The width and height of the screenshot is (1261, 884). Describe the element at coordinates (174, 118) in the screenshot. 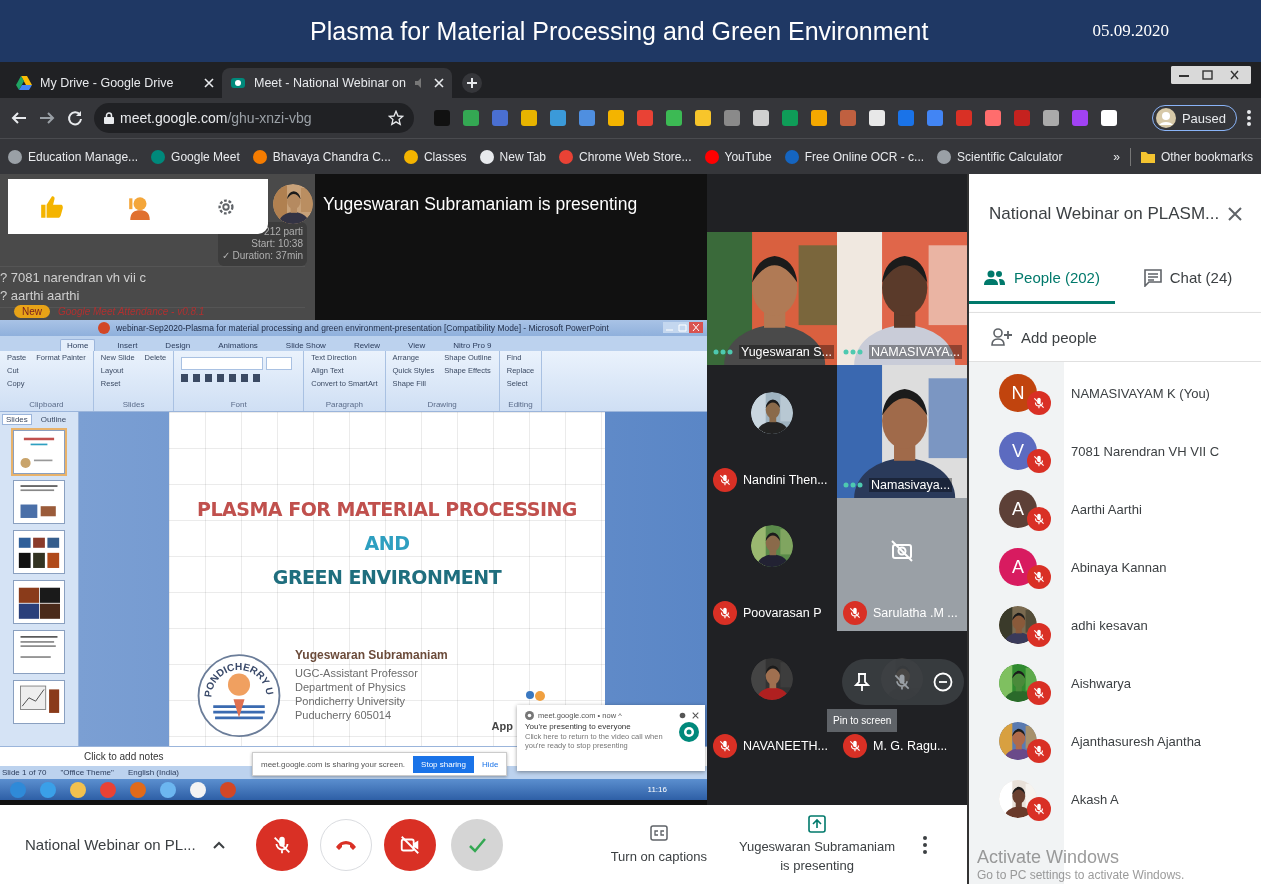

I see `url-host: meet.google.com` at that location.